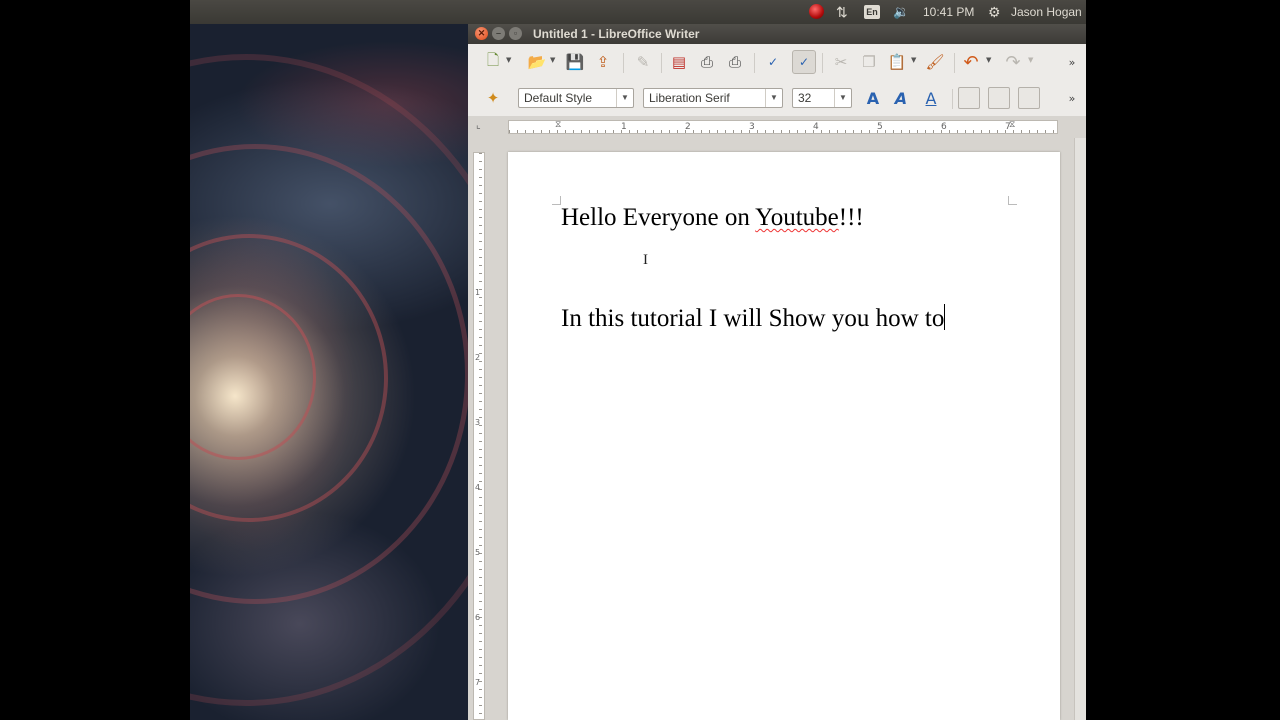 The image size is (1280, 720). What do you see at coordinates (948, 12) in the screenshot?
I see `clock: 10:41 PM` at bounding box center [948, 12].